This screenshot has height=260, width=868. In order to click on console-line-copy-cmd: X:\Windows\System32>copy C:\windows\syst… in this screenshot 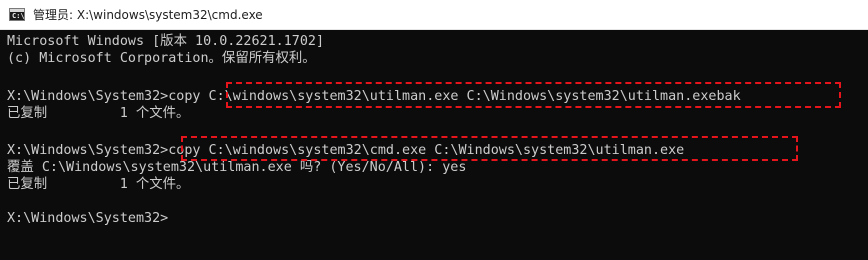, I will do `click(346, 150)`.